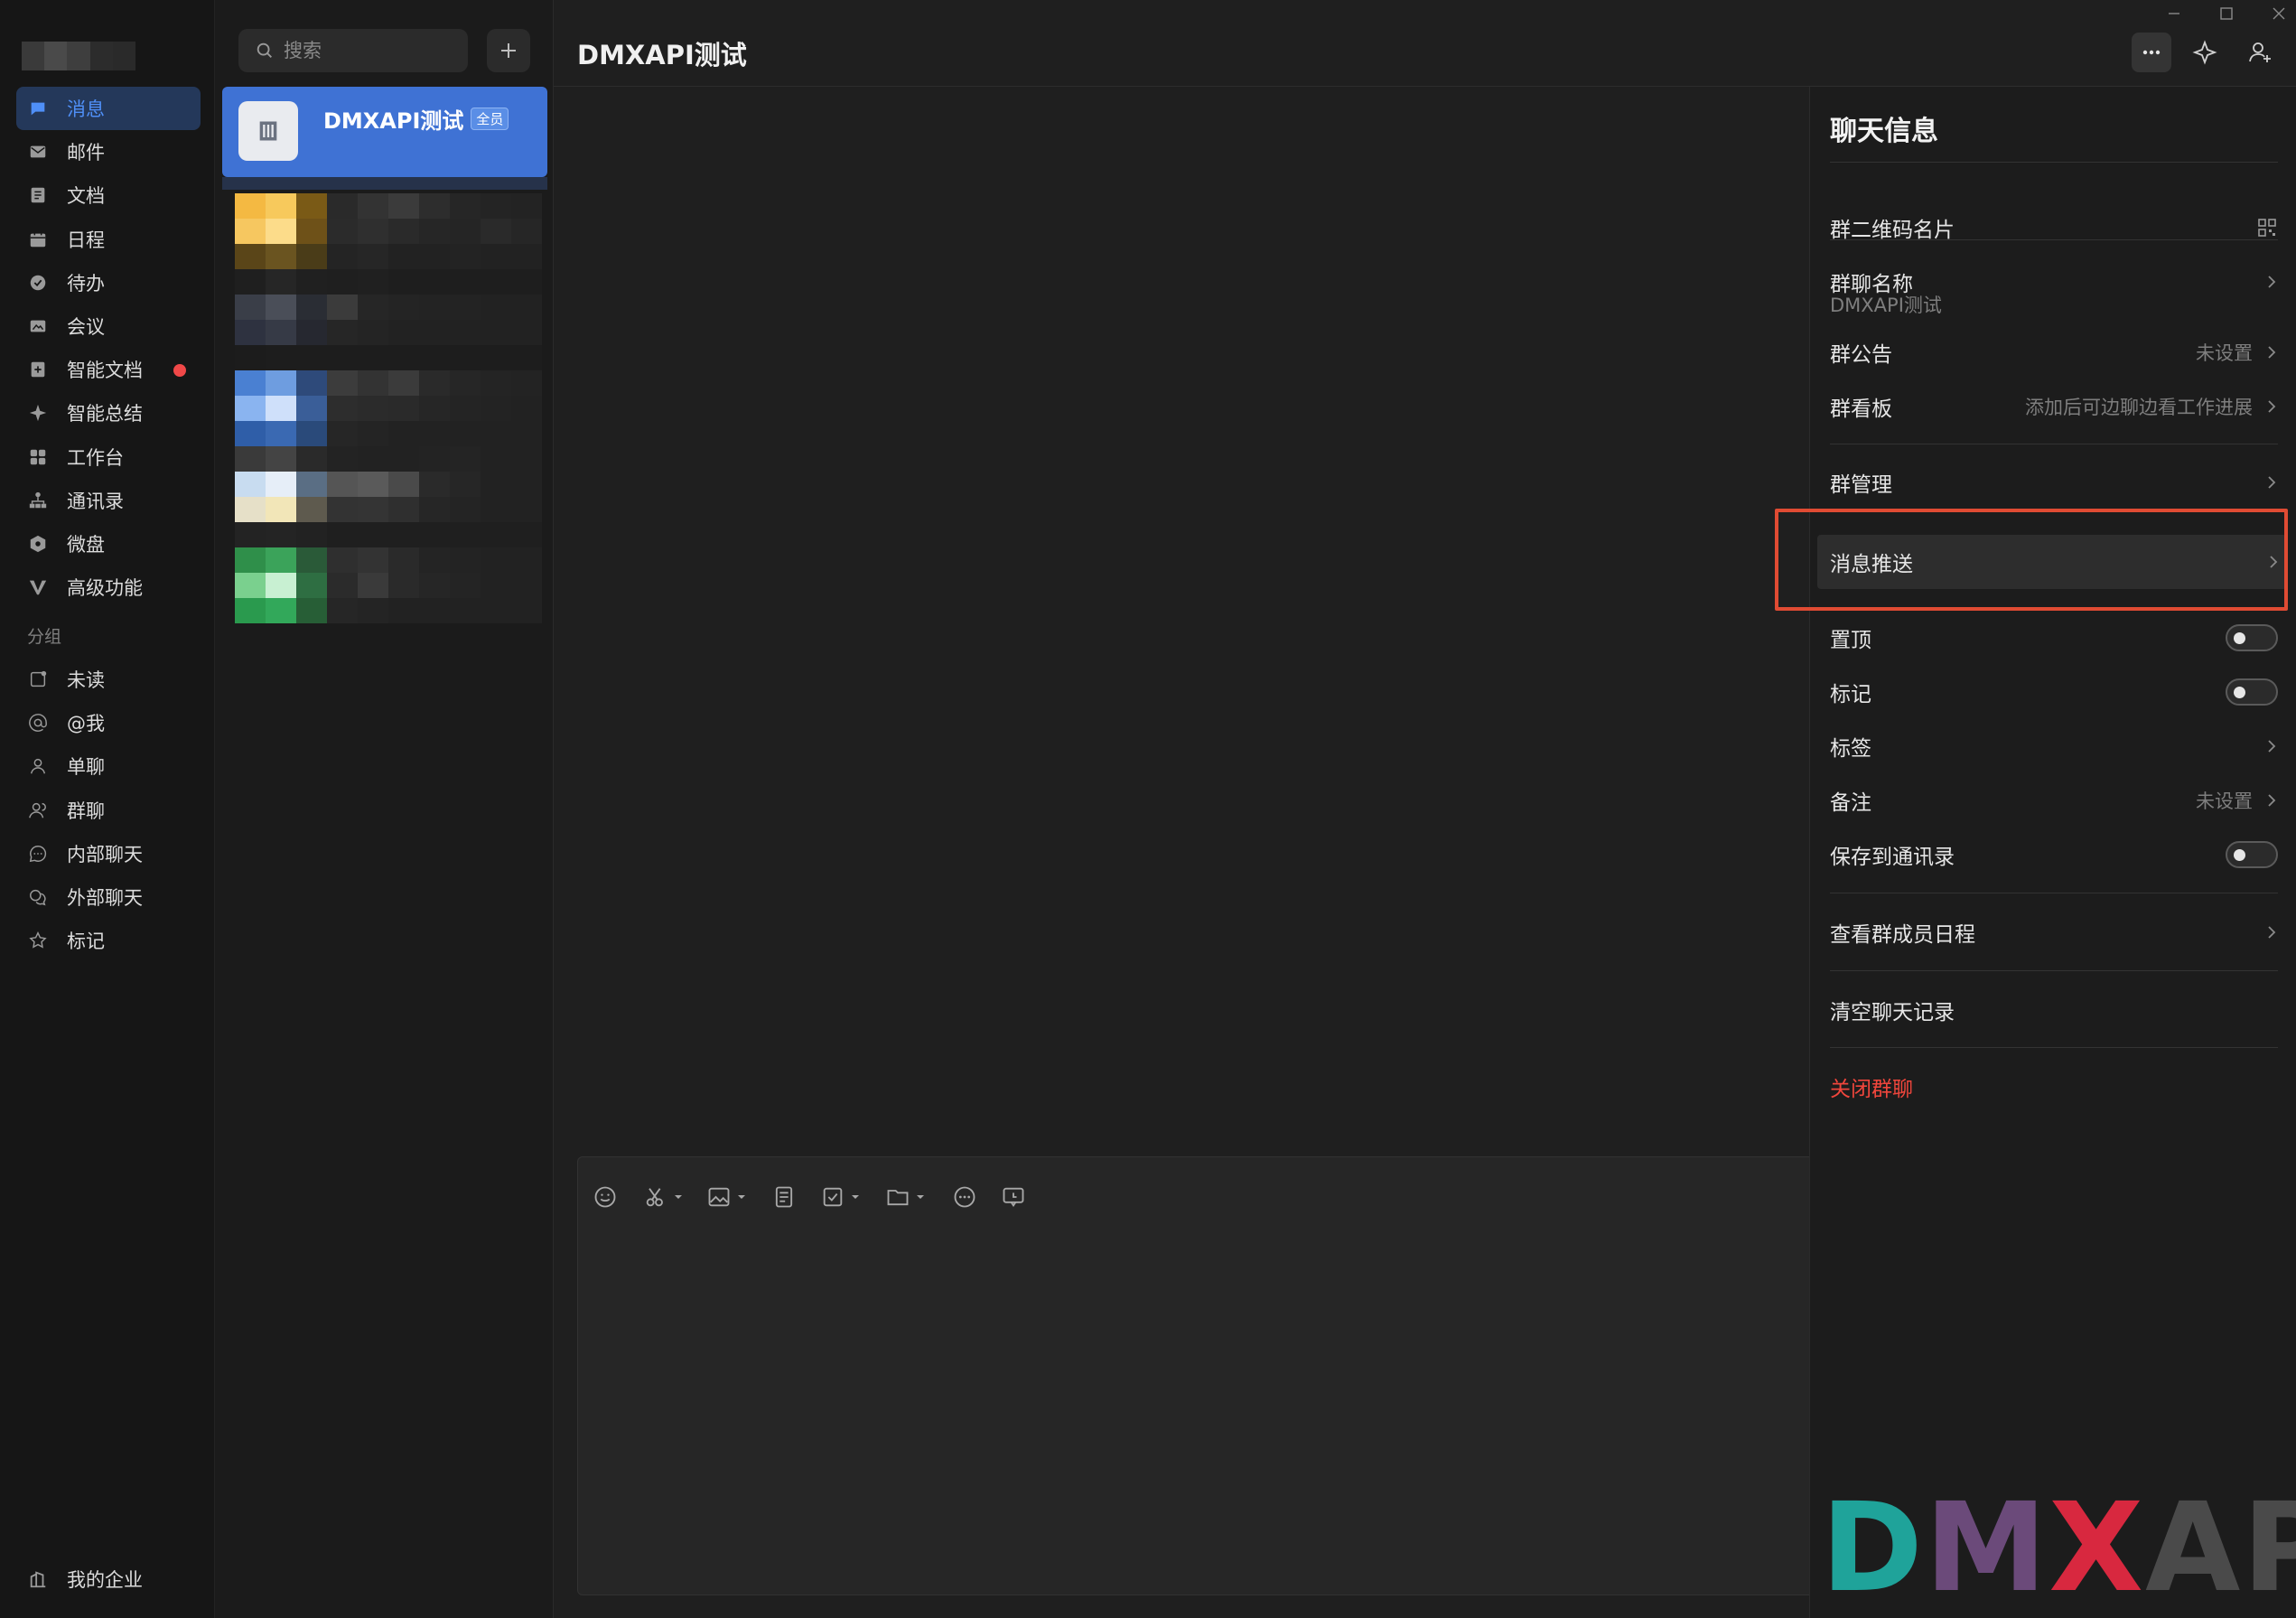 This screenshot has height=1618, width=2296. I want to click on document-icon, so click(38, 195).